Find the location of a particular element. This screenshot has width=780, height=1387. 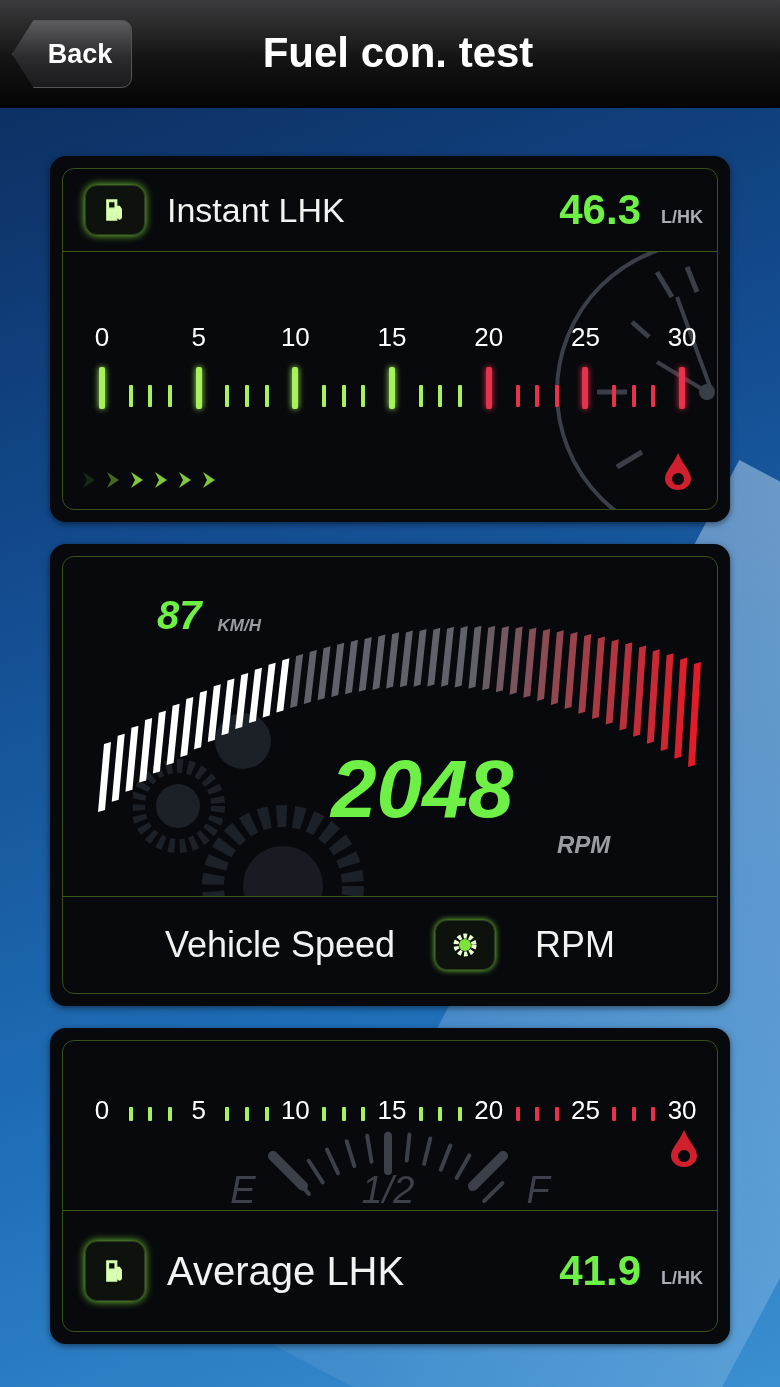

rpm-unit: RPM is located at coordinates (584, 845).